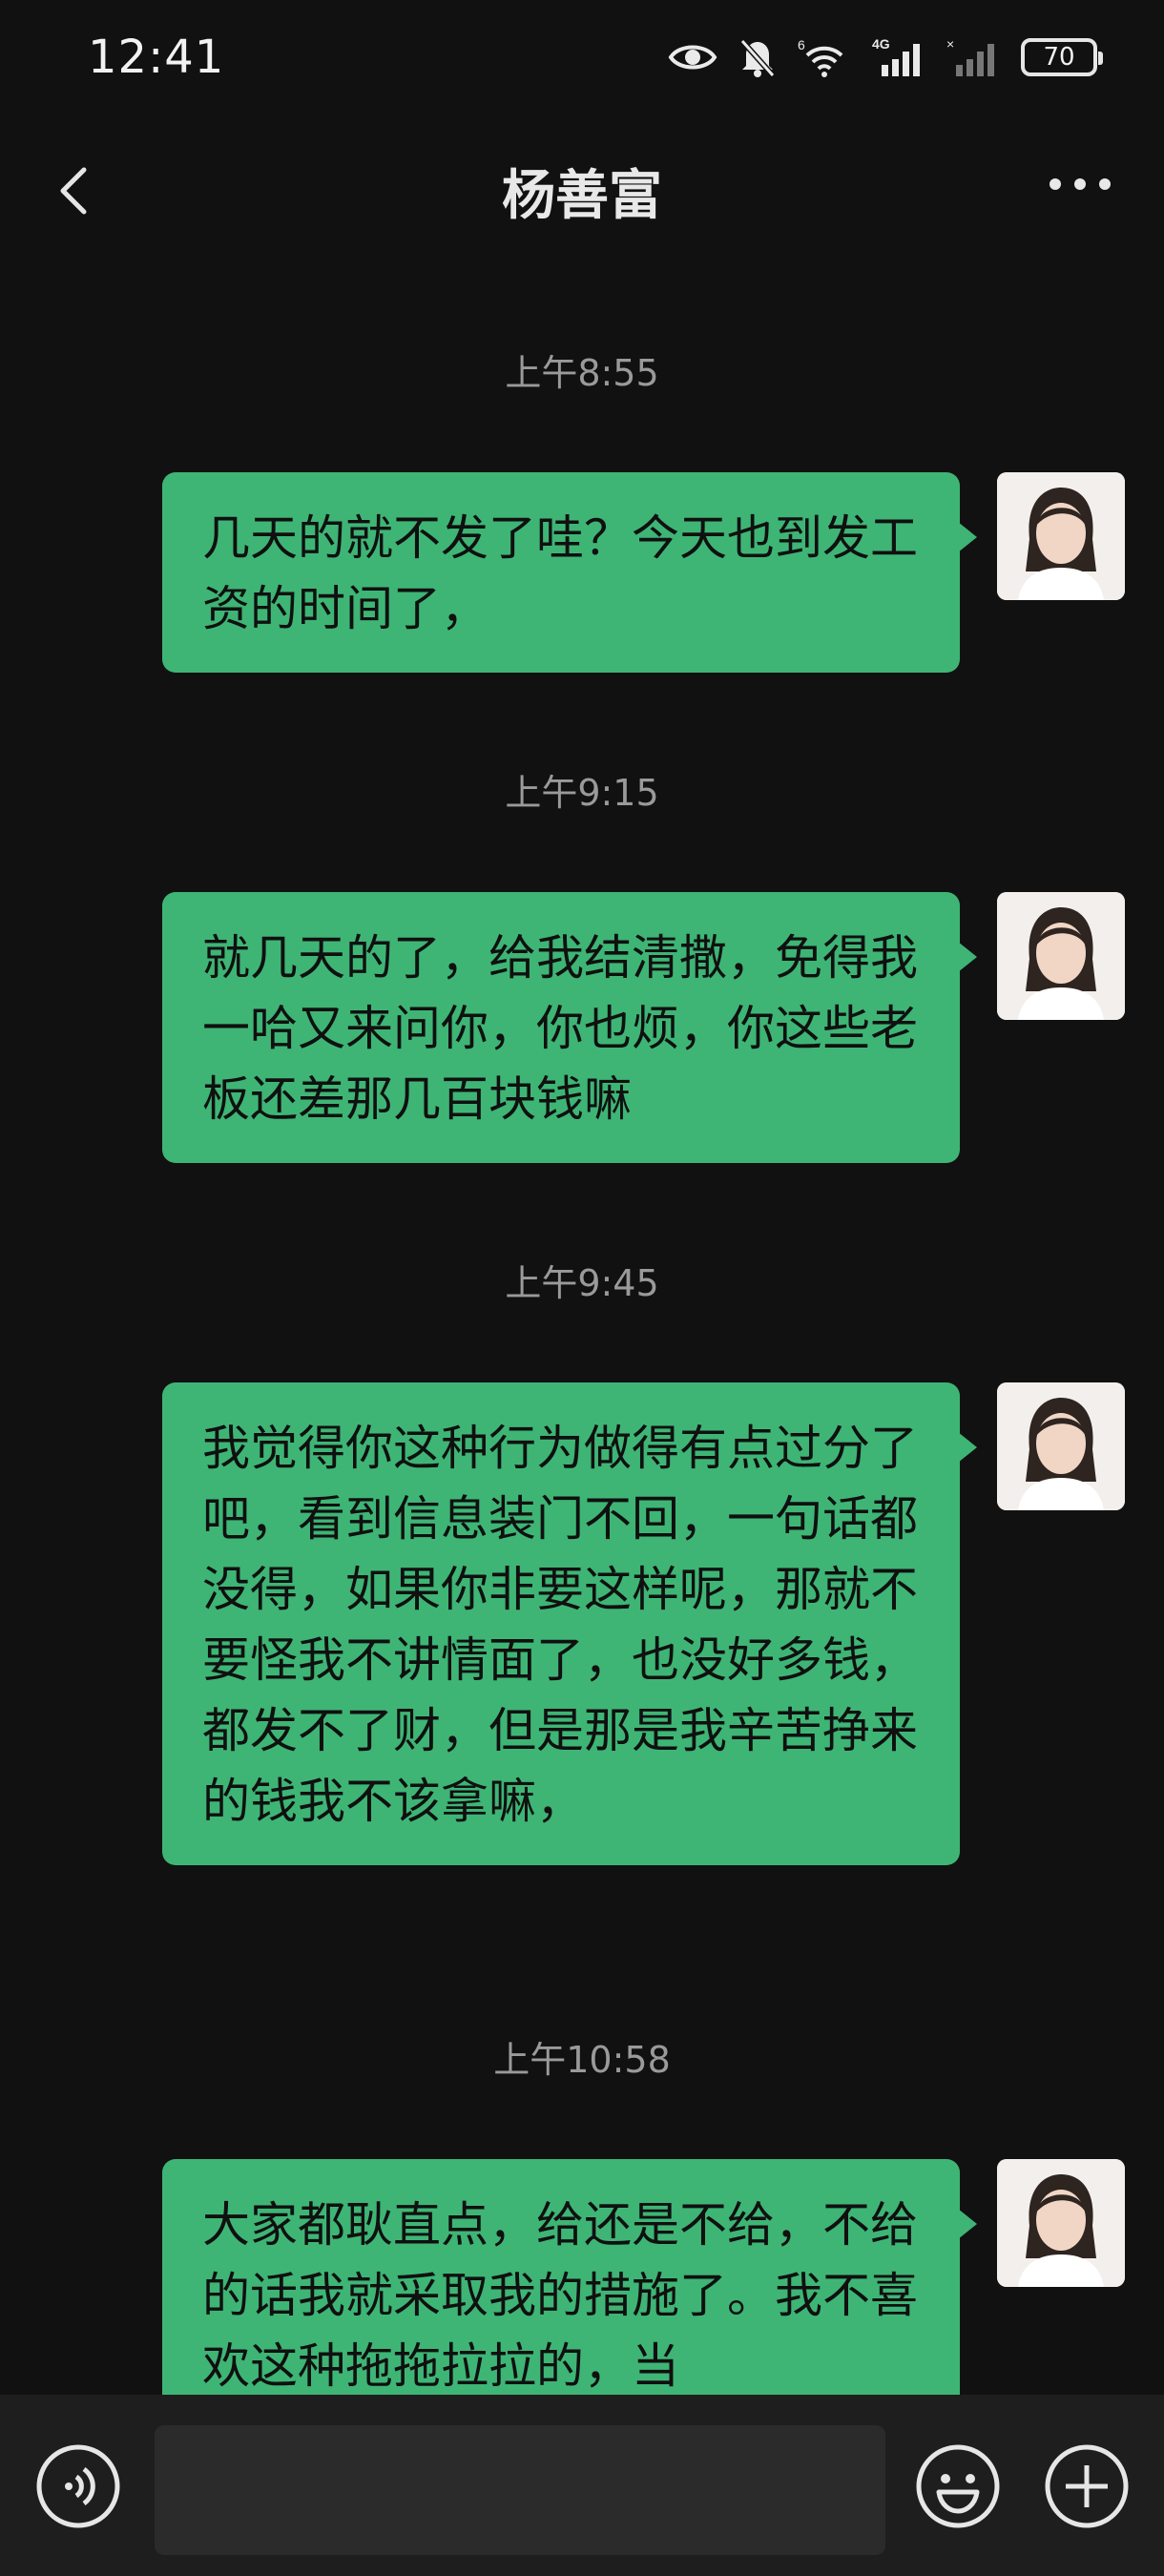 The height and width of the screenshot is (2576, 1164). I want to click on message-timestamp: 上午9:15, so click(582, 793).